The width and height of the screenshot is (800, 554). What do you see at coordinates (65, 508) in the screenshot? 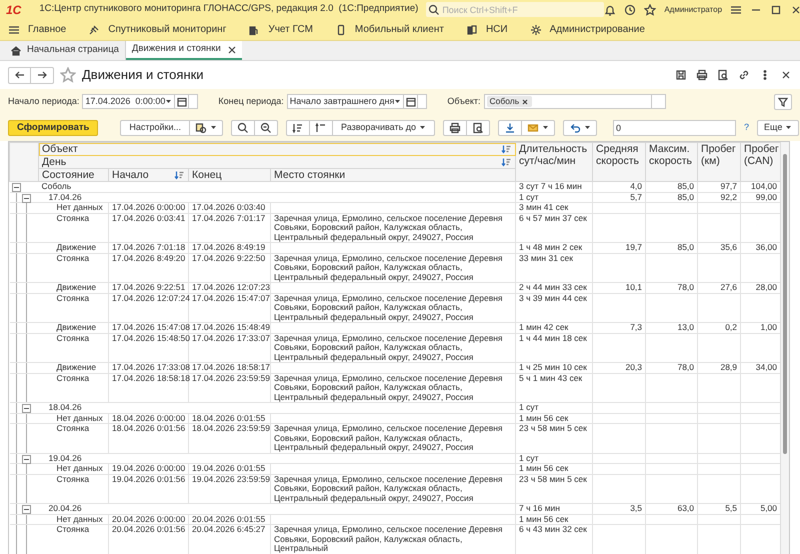
I see `group-label: 20.04.26` at bounding box center [65, 508].